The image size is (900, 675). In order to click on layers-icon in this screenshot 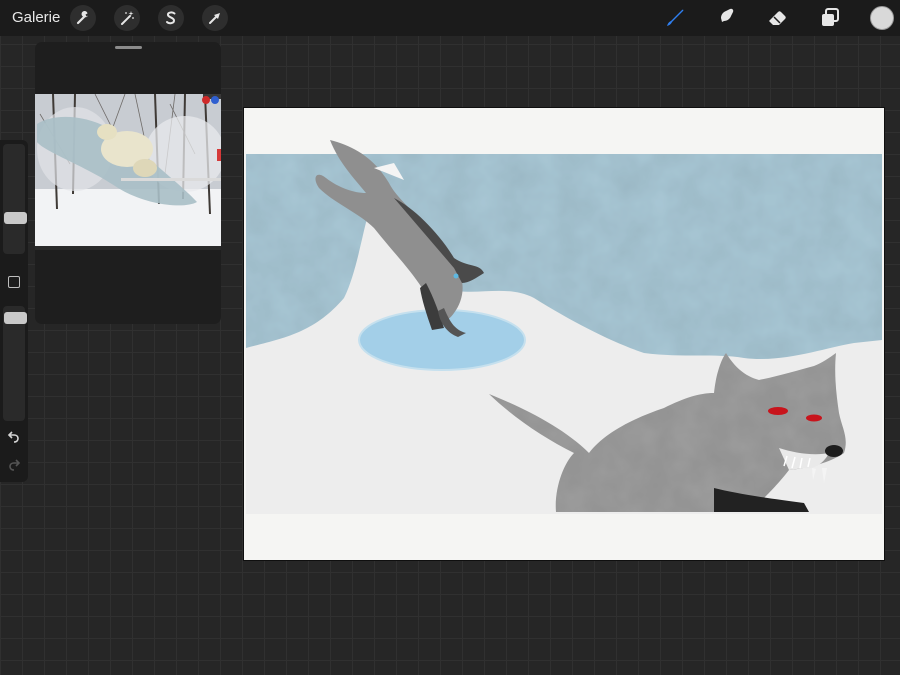, I will do `click(830, 17)`.